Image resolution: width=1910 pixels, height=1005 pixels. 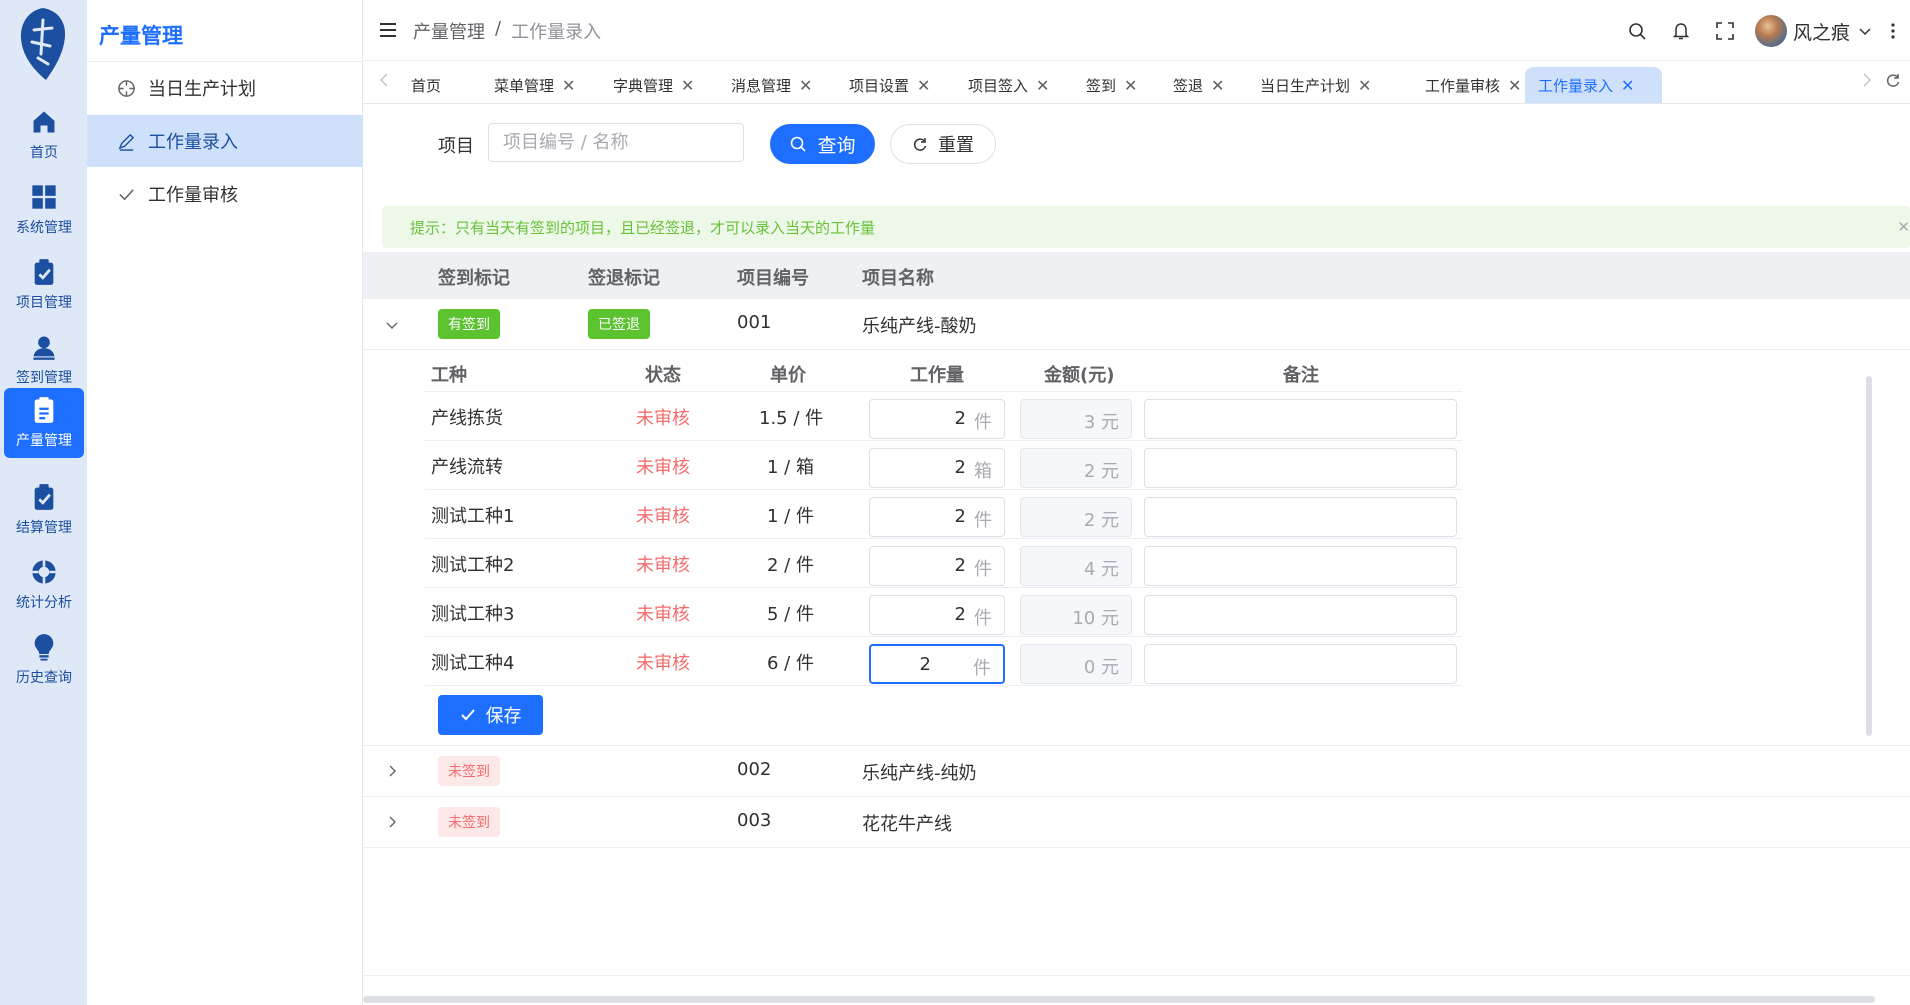 What do you see at coordinates (788, 375) in the screenshot?
I see `column-header: 单价` at bounding box center [788, 375].